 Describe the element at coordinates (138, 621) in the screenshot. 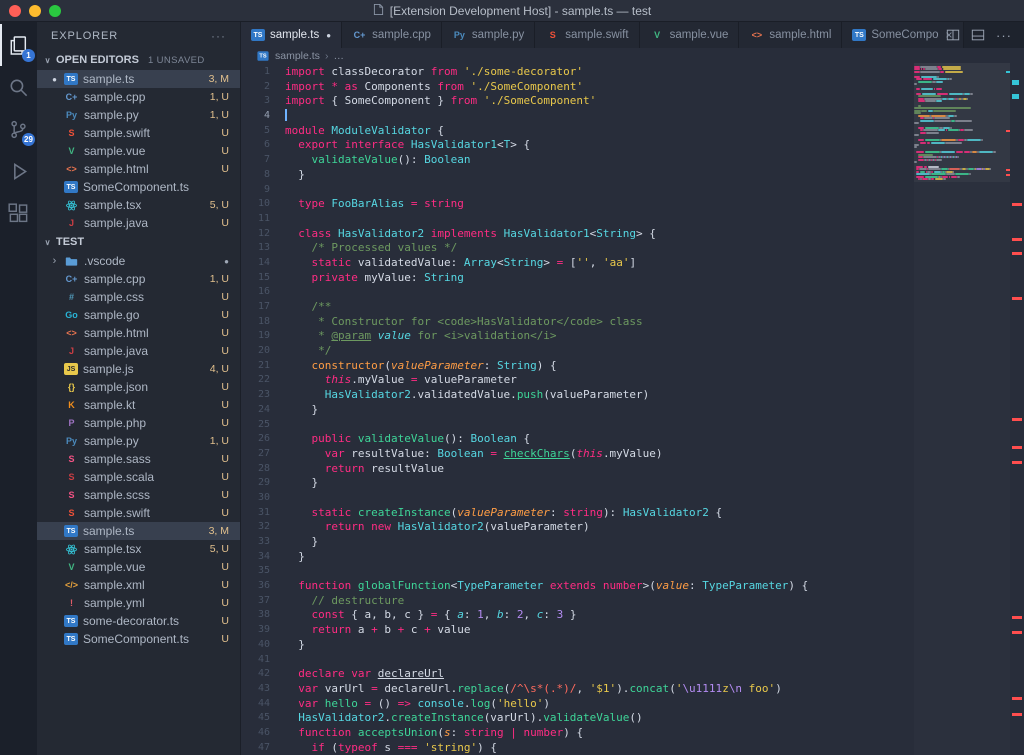

I see `file-item-some-decorator.ts: TS some-decorator.ts U` at that location.